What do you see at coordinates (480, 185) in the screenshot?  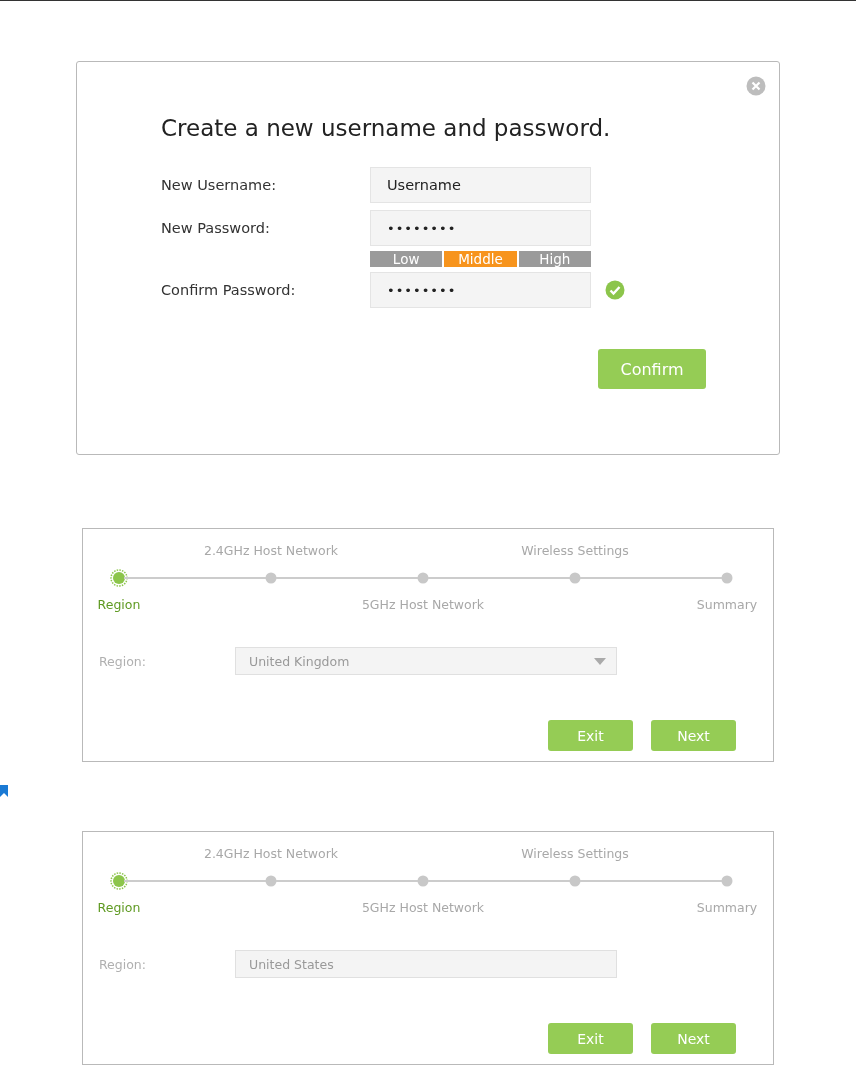 I see `username-field: Username` at bounding box center [480, 185].